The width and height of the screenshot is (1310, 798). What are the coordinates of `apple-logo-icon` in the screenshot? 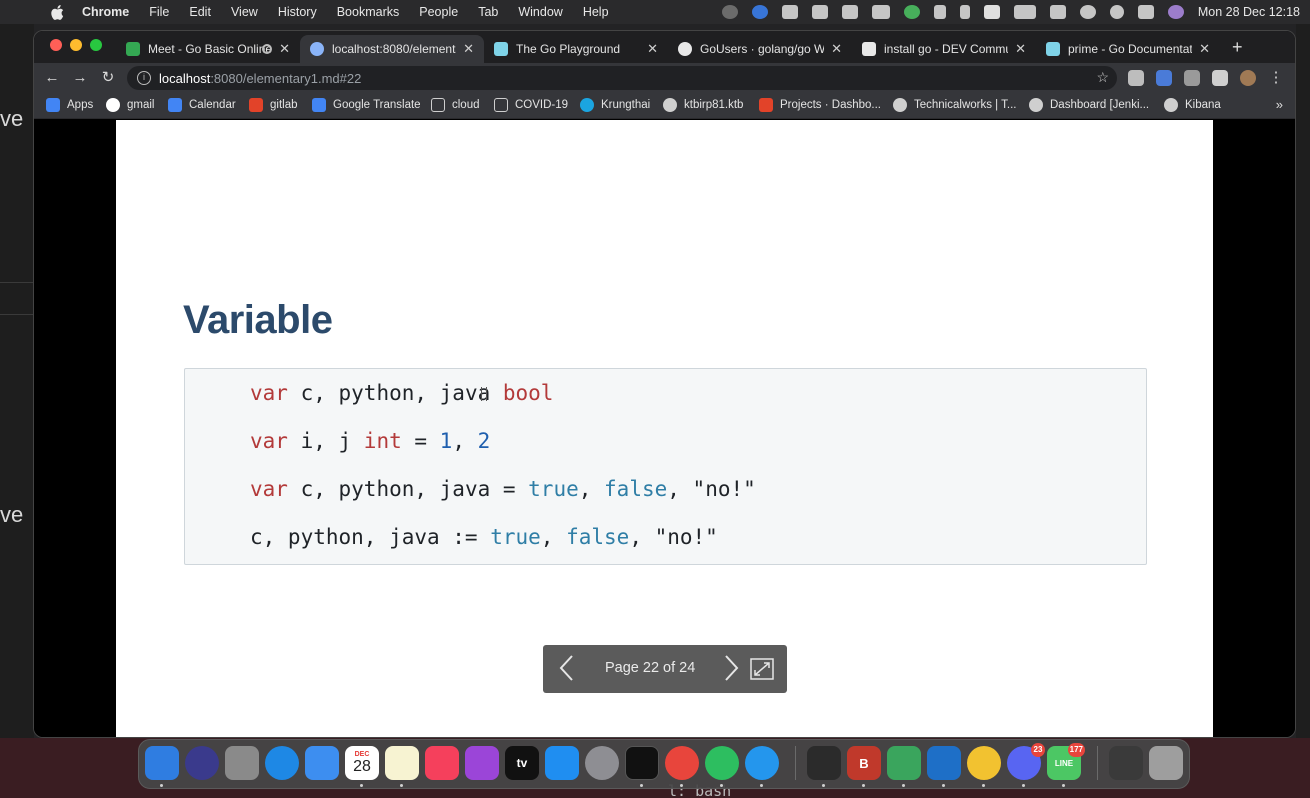 It's located at (57, 12).